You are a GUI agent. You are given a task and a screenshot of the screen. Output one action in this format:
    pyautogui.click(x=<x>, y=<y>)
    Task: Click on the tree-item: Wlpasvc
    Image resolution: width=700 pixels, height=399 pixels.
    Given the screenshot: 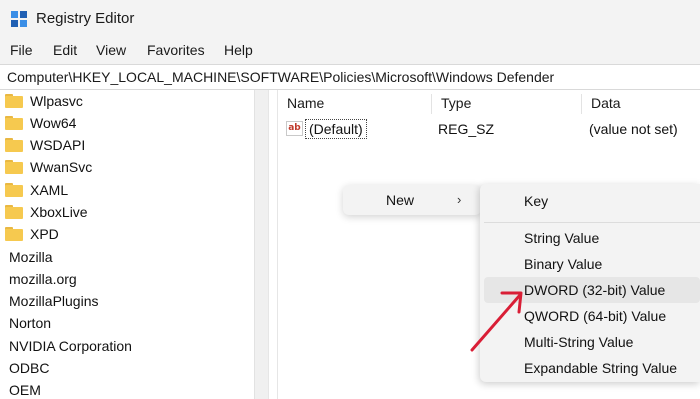 What is the action you would take?
    pyautogui.click(x=127, y=102)
    